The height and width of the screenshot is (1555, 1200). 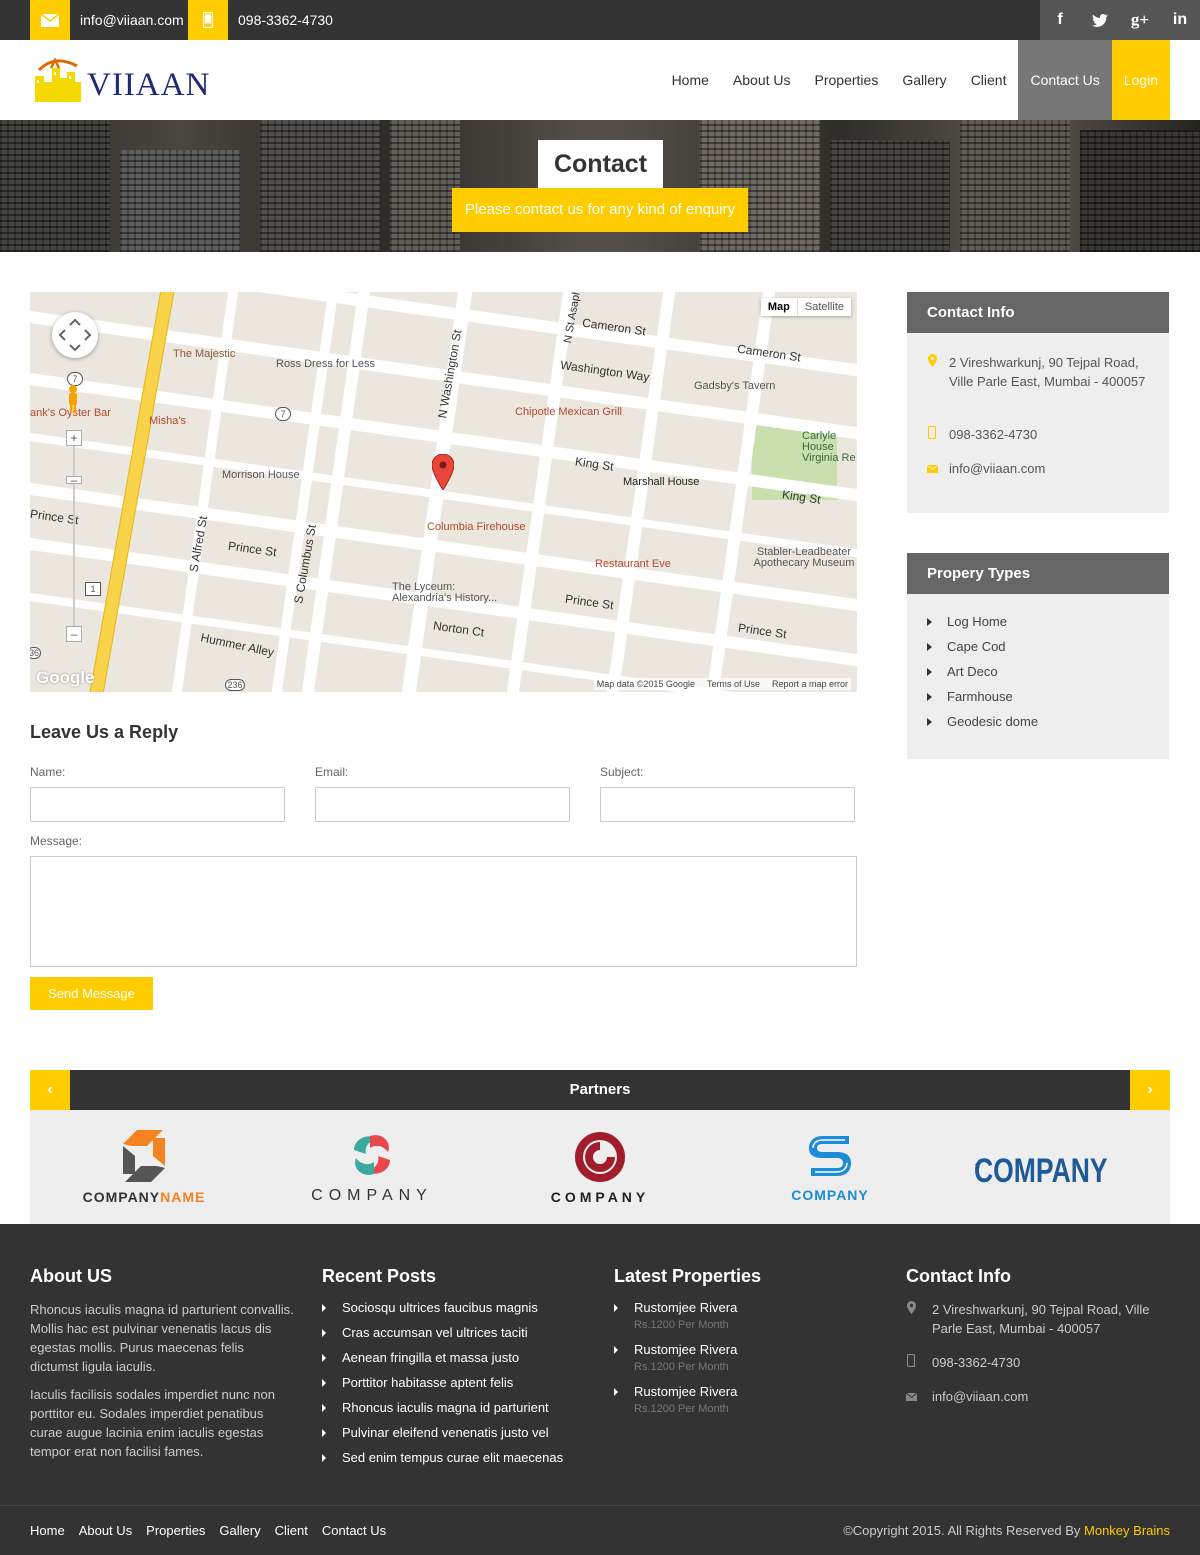 I want to click on zoom-track, so click(x=74, y=532).